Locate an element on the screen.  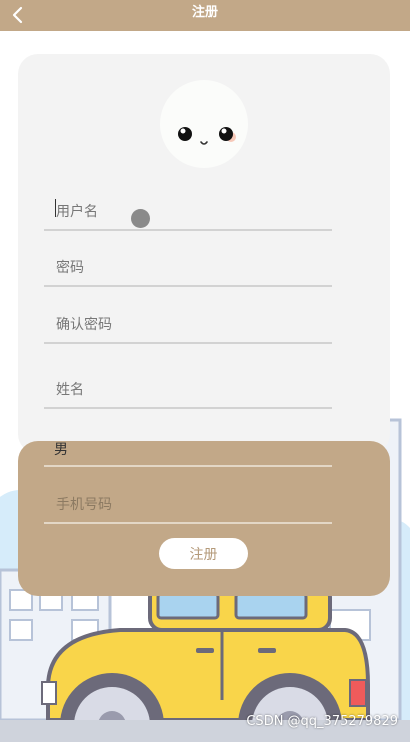
header-bar: 注册 is located at coordinates (205, 15).